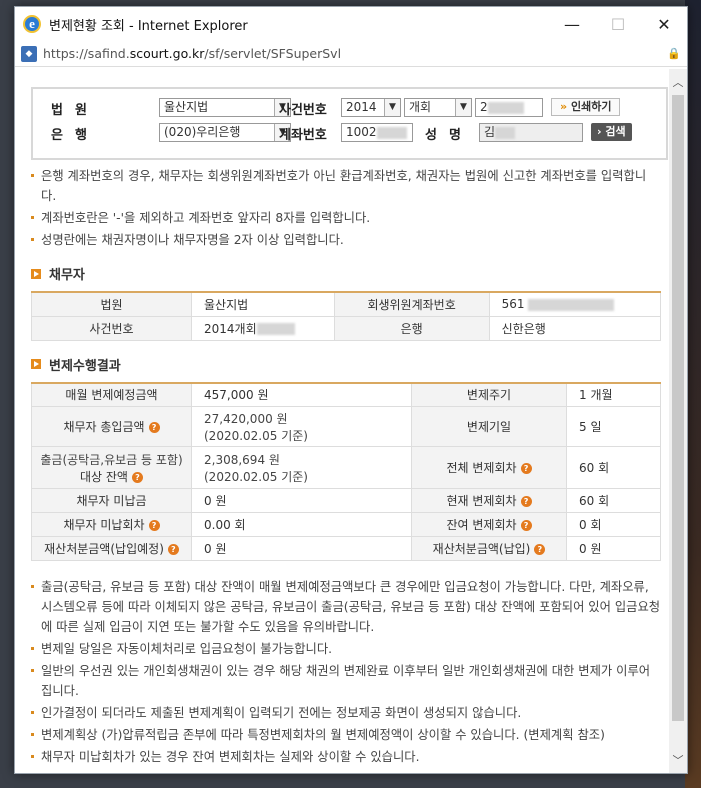  I want to click on total-rounds-header: 전체 변제회차?, so click(489, 467).